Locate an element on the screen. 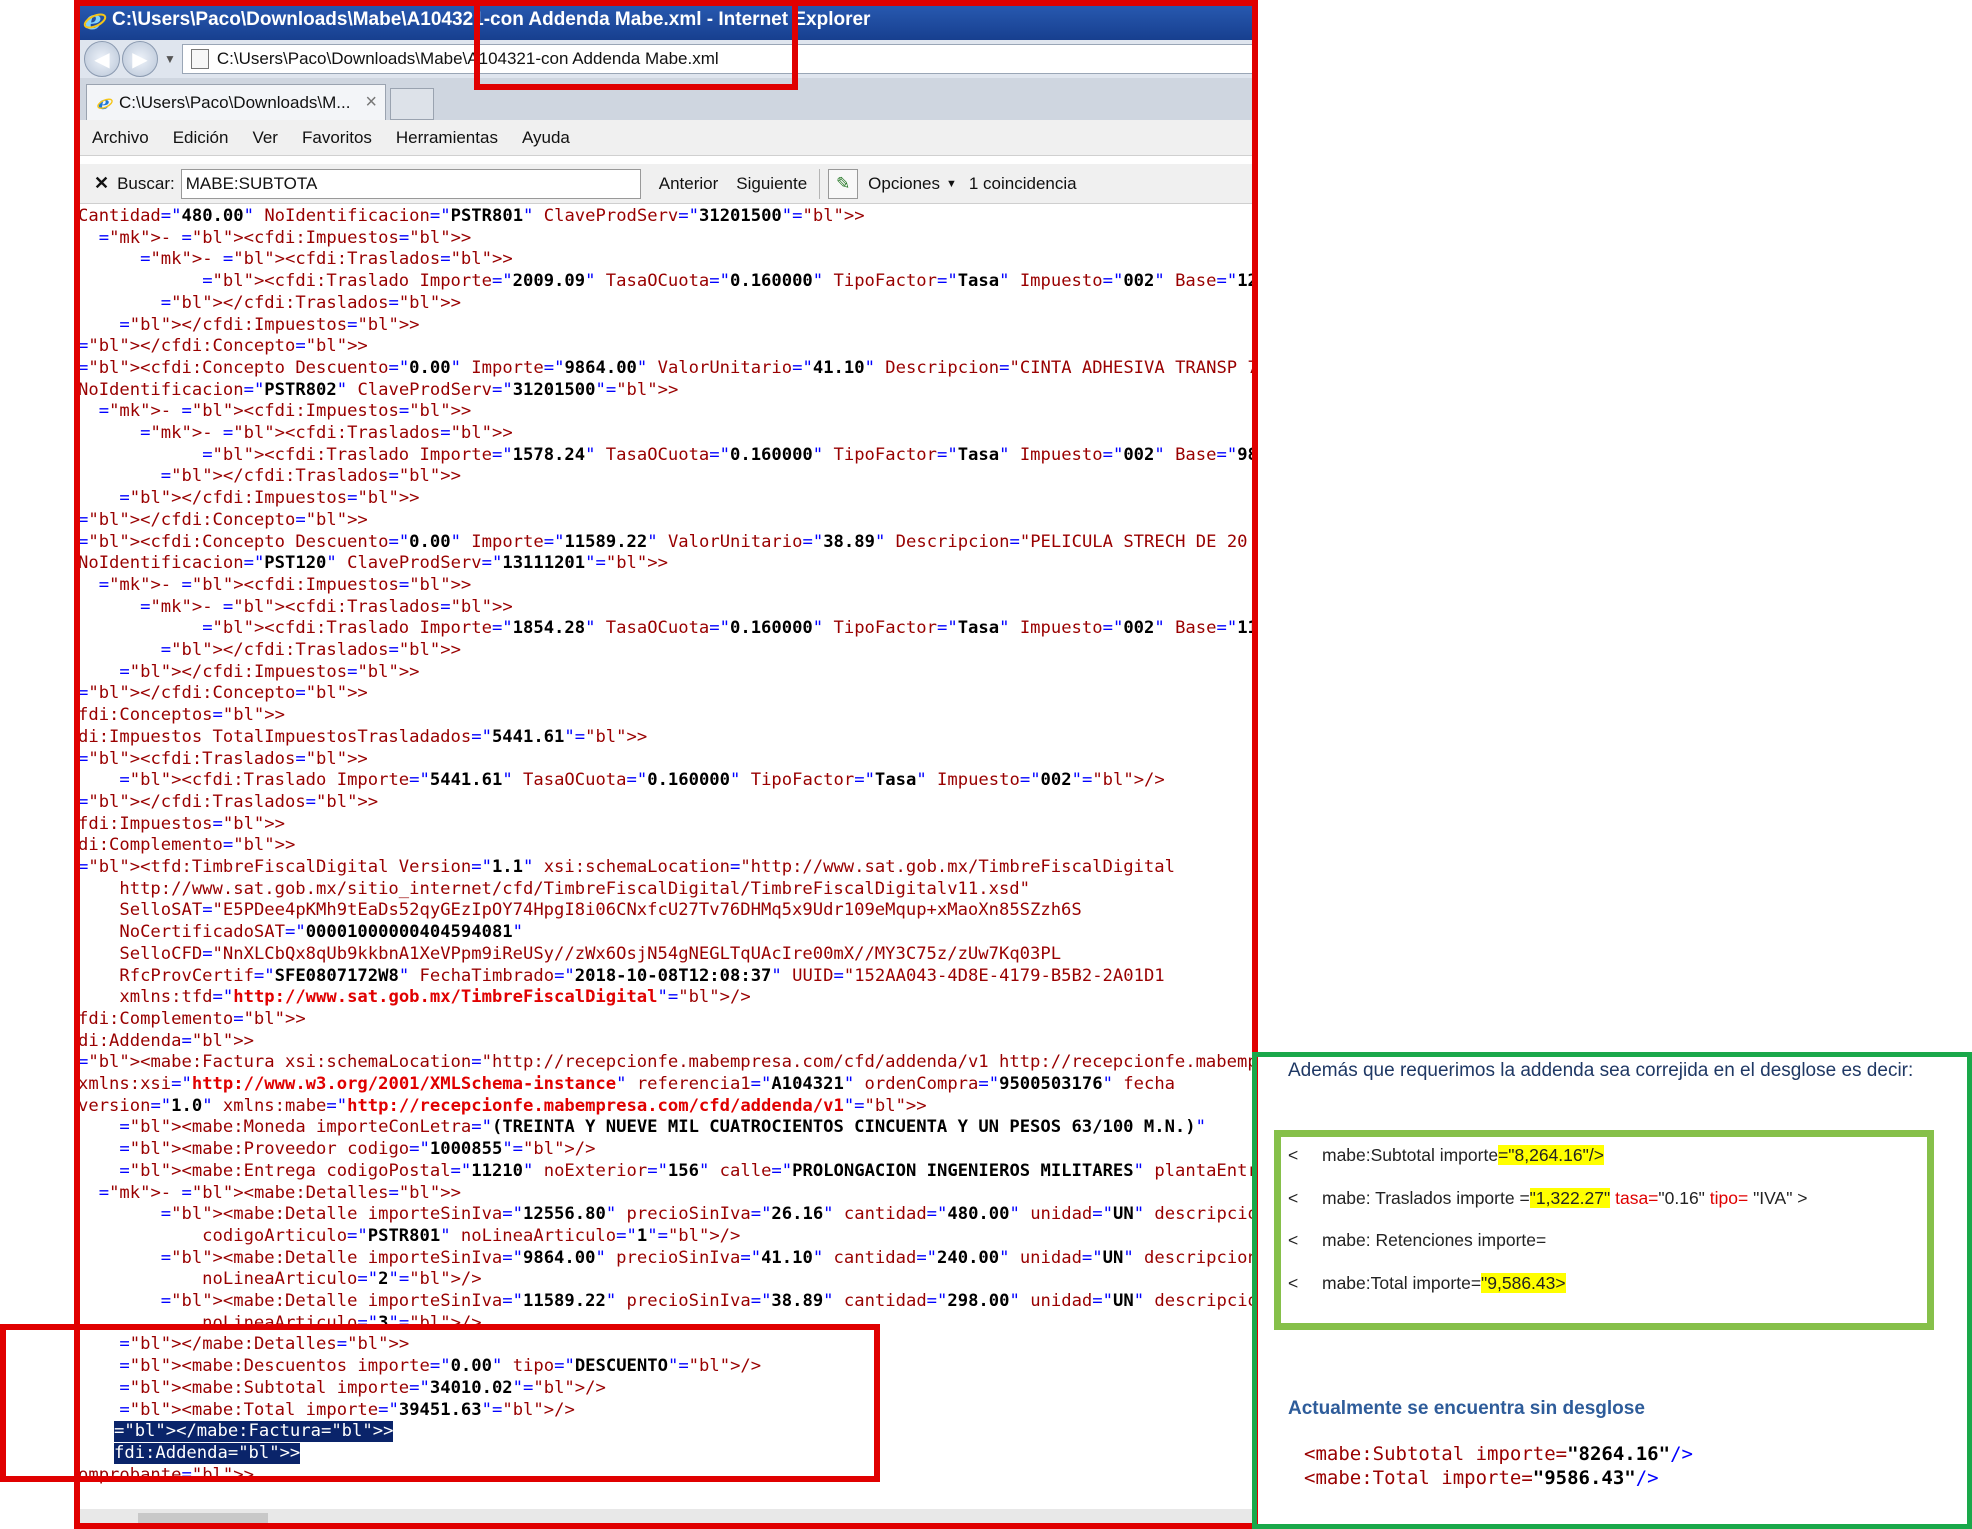 This screenshot has height=1529, width=1972. desglose-retenciones: < mabe: Retenciones importe= is located at coordinates (1417, 1240).